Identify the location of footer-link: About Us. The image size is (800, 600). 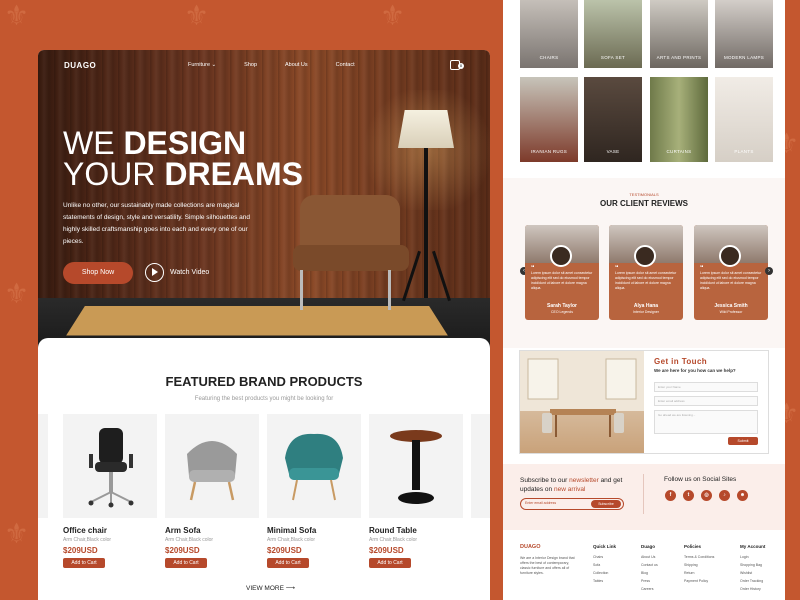
(649, 557).